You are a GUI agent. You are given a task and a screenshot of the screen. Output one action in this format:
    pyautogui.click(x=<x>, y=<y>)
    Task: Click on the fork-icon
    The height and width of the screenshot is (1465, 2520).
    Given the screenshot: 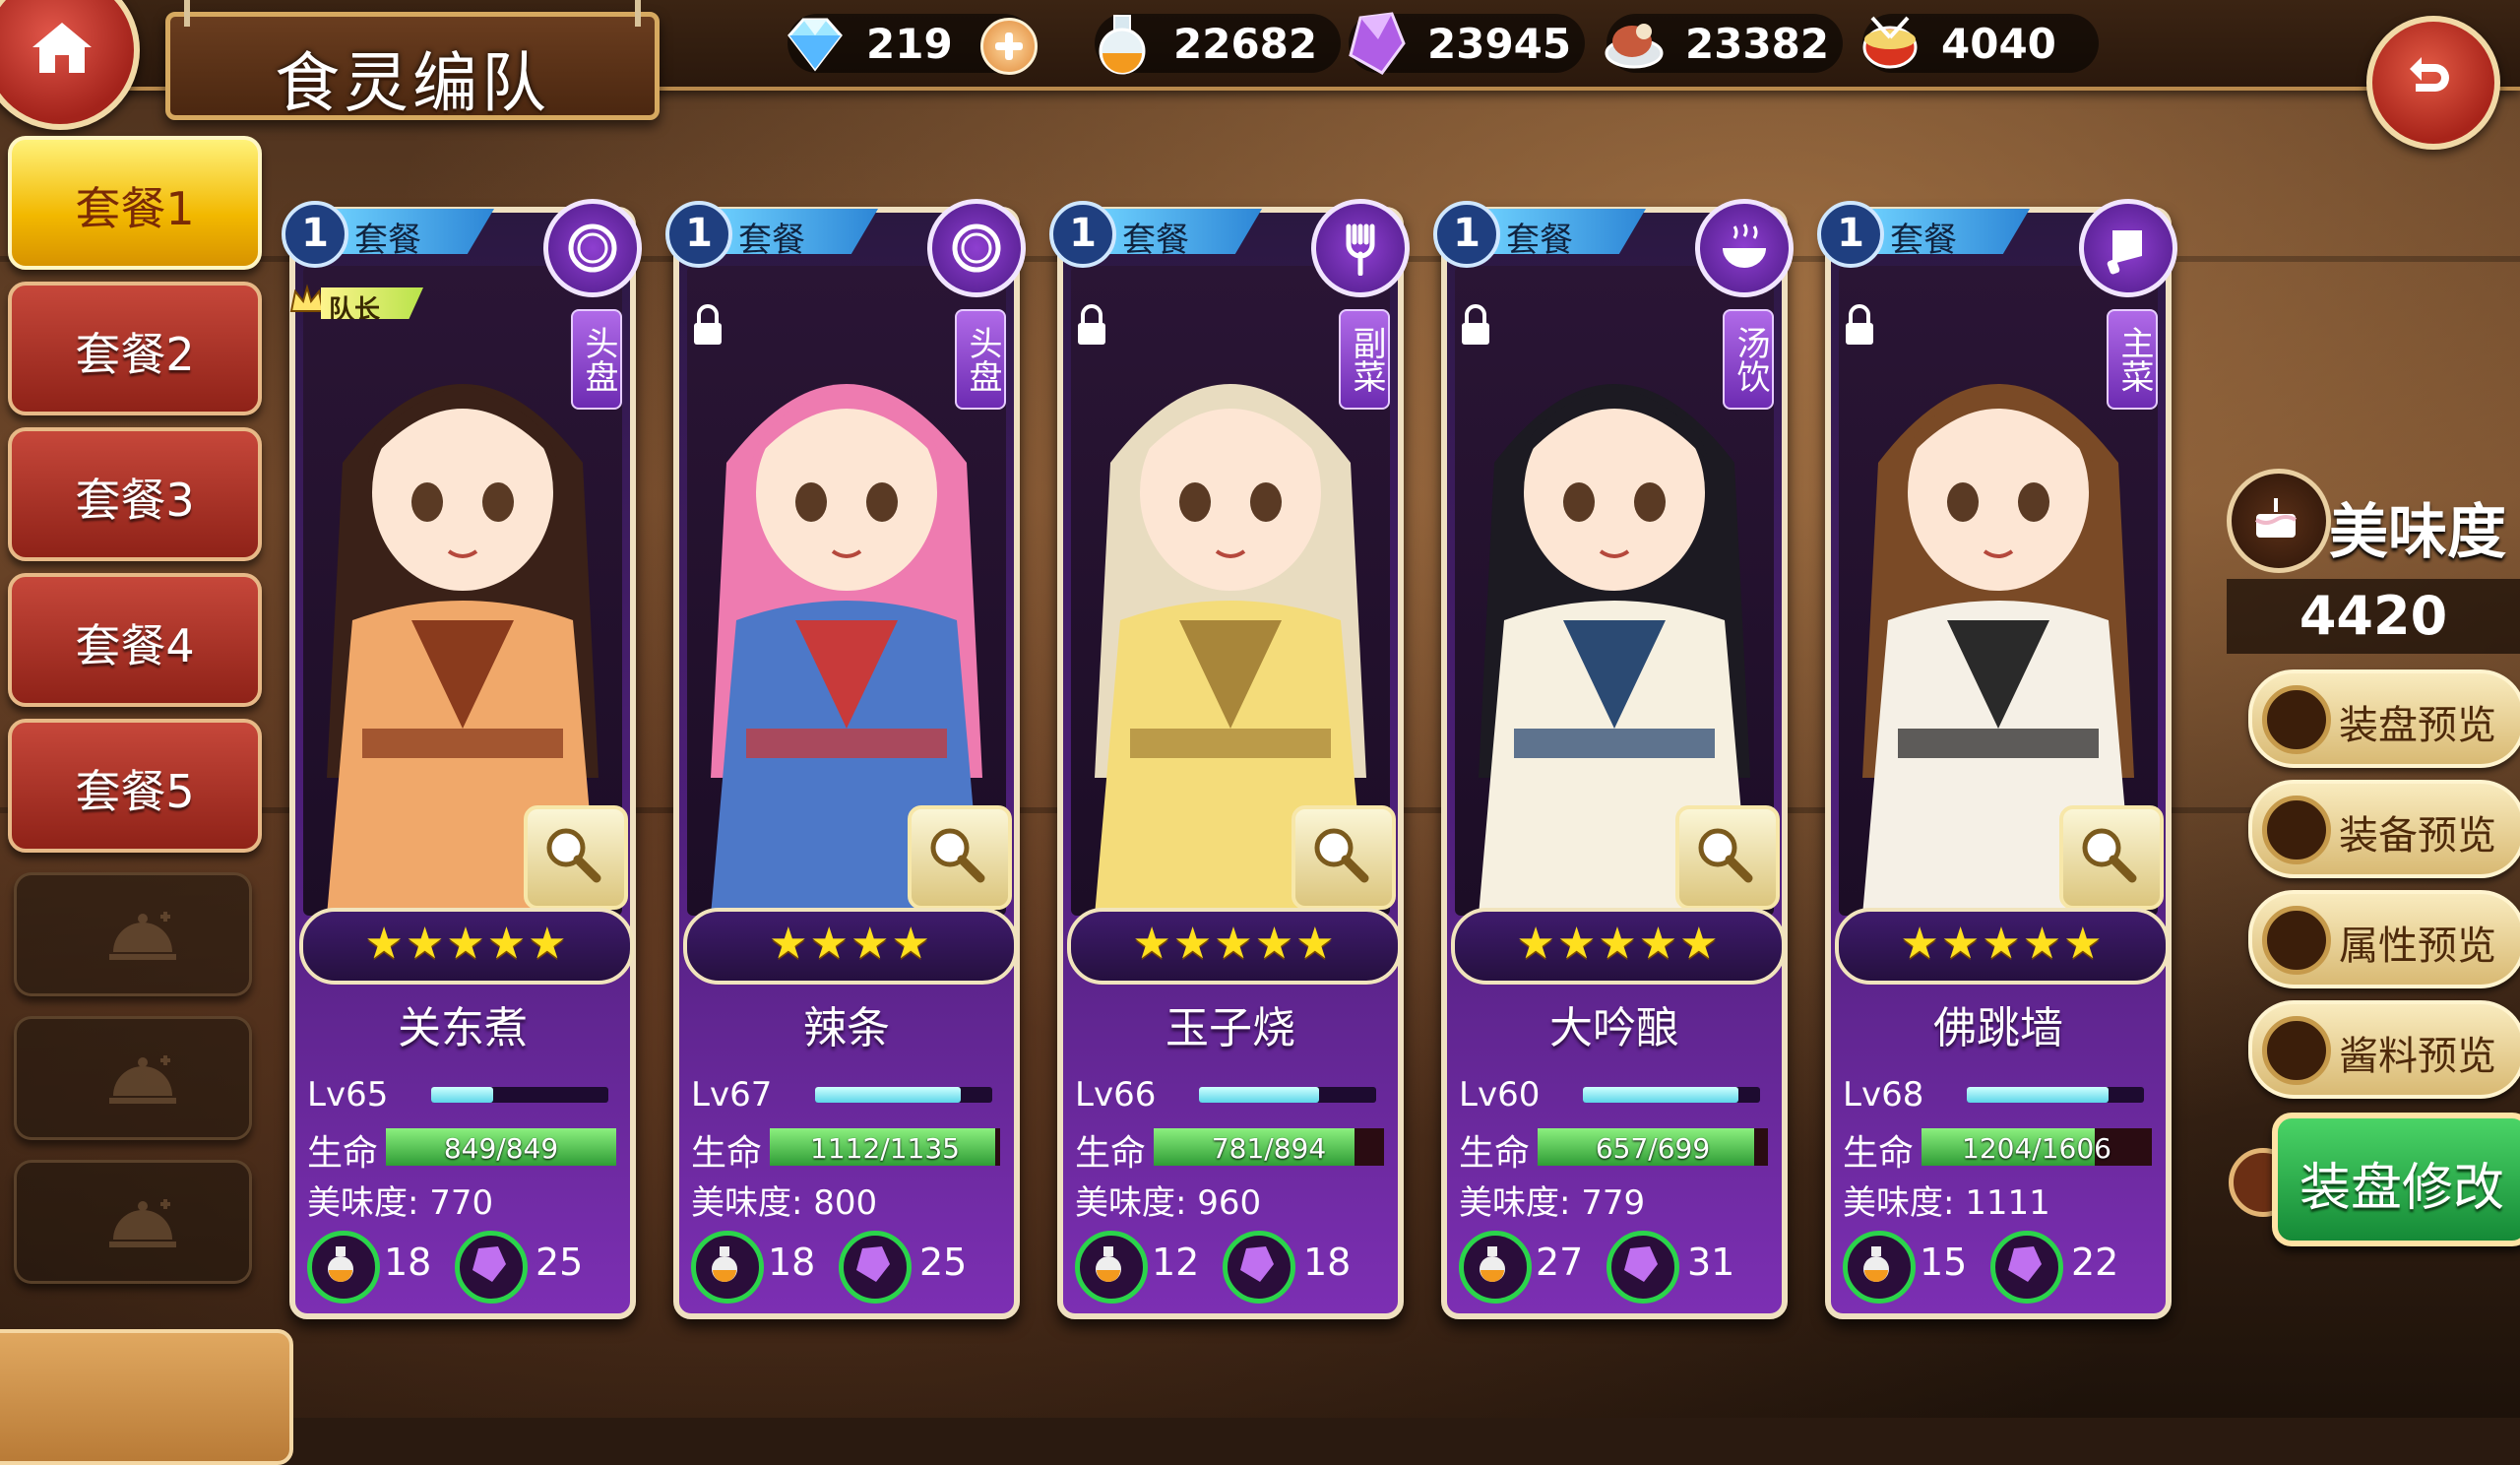 What is the action you would take?
    pyautogui.click(x=1360, y=249)
    